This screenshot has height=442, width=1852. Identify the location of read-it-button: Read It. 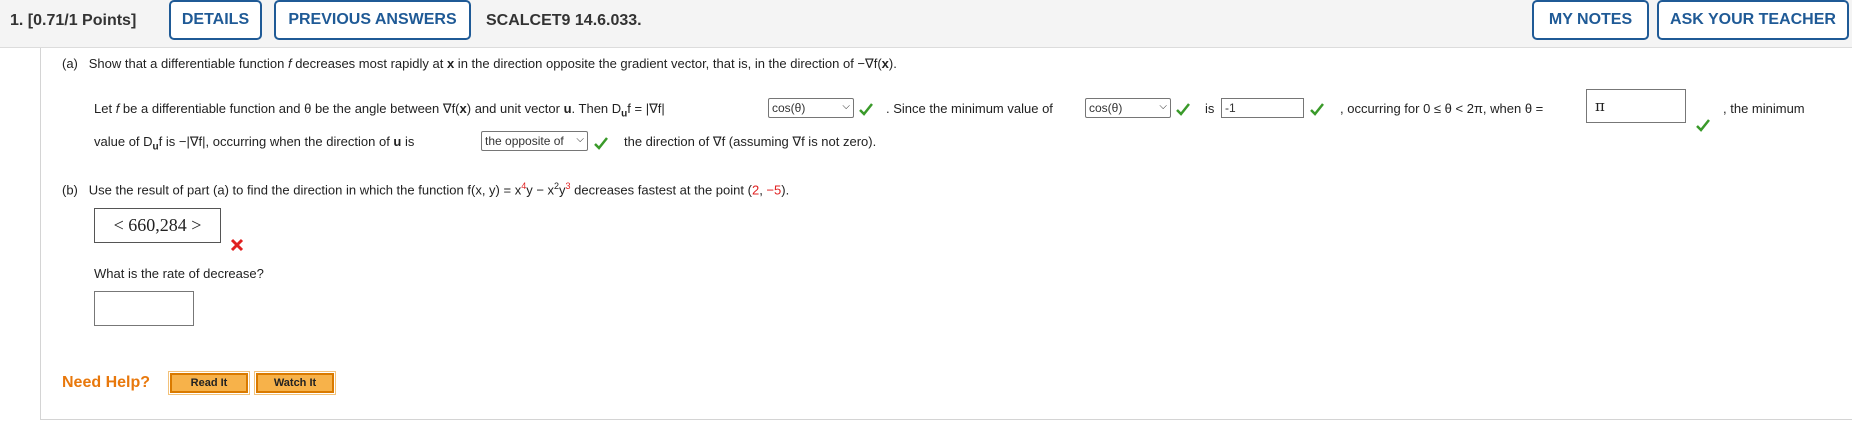
(209, 383).